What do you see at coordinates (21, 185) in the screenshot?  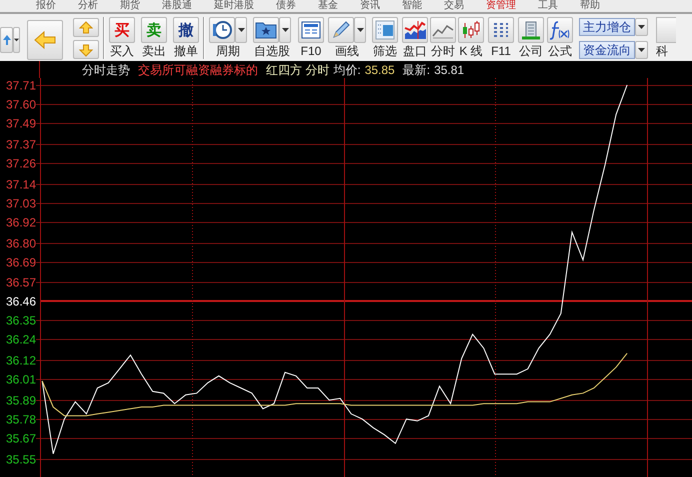 I see `price-axis-label: 37.14` at bounding box center [21, 185].